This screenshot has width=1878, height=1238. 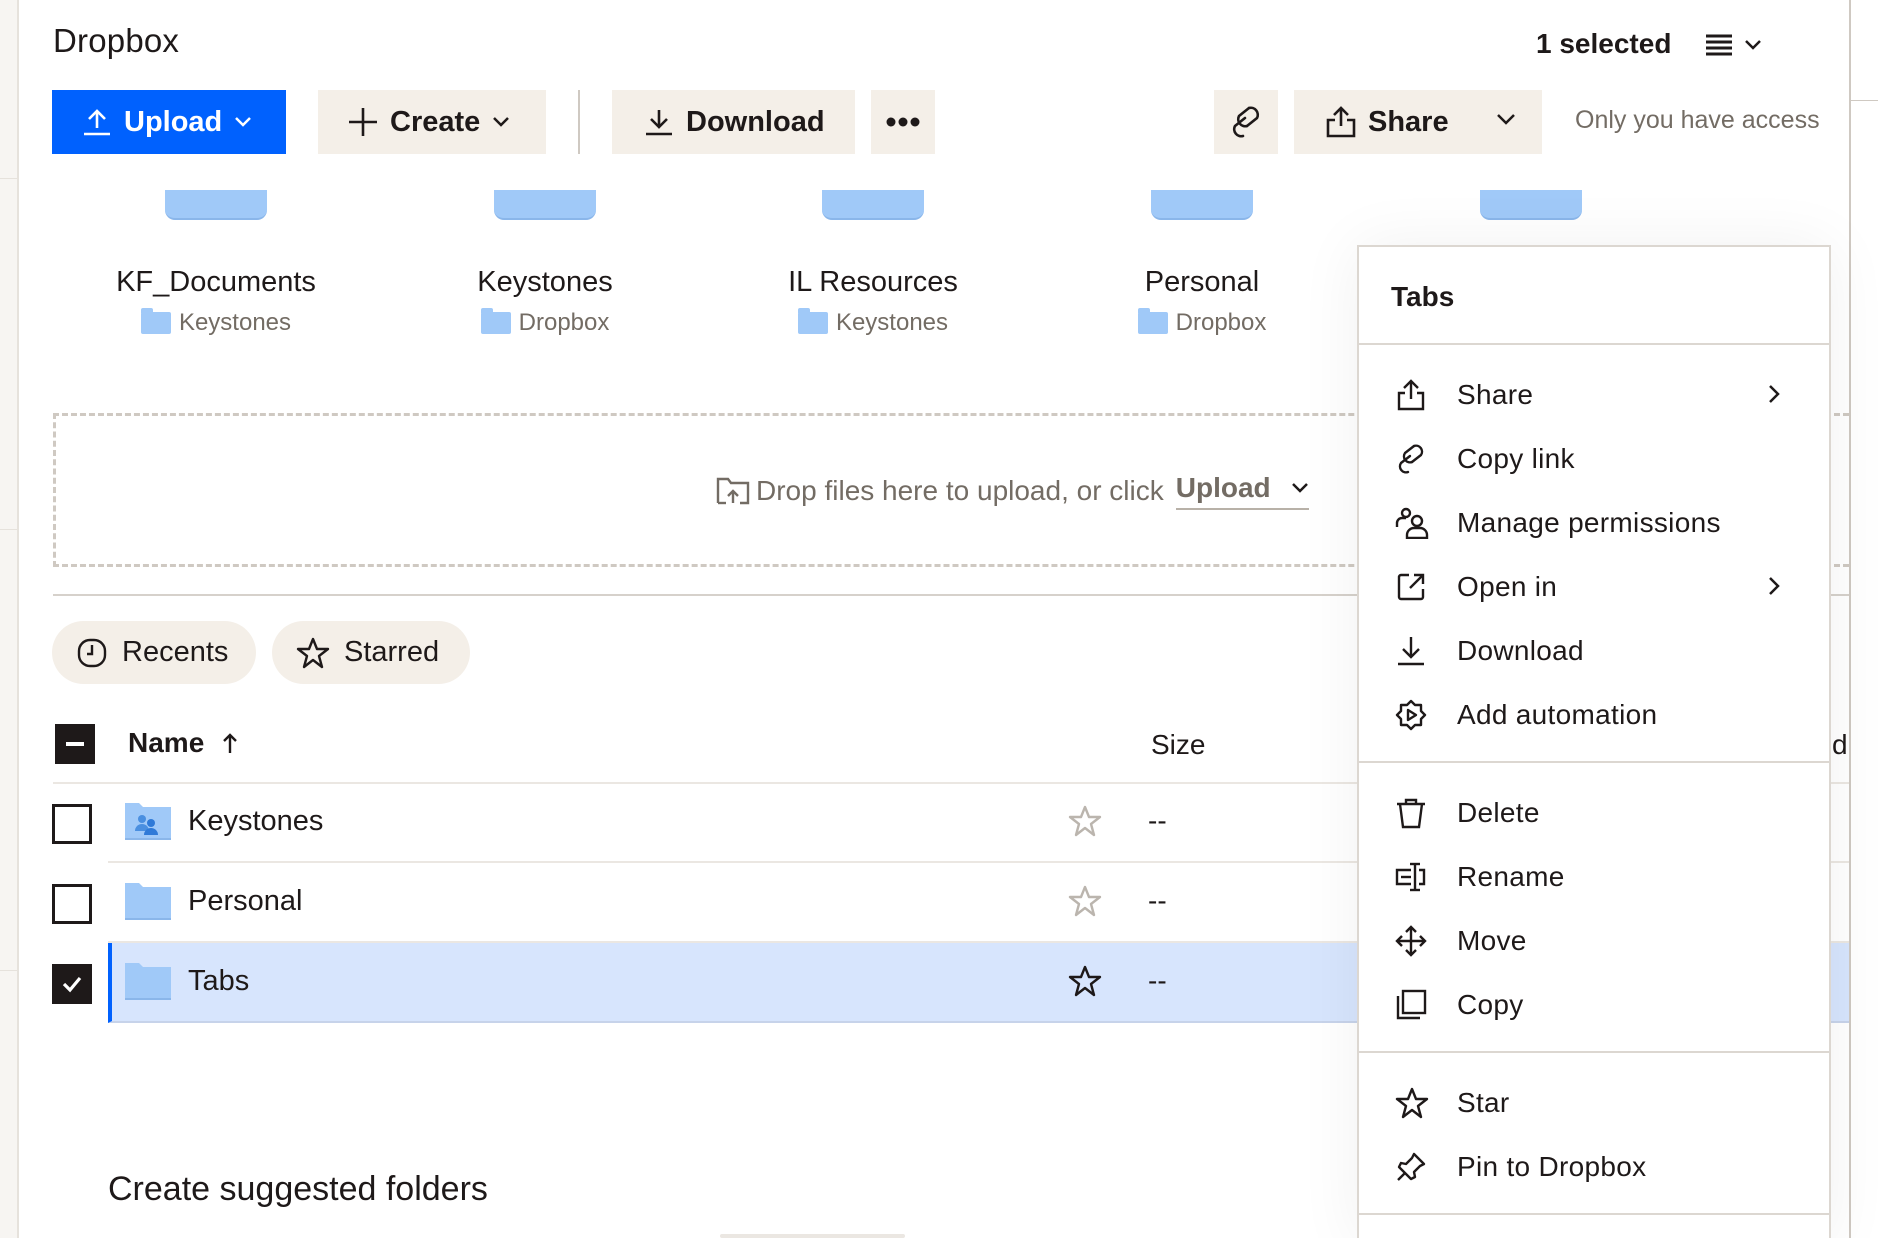 What do you see at coordinates (1594, 877) in the screenshot?
I see `menu-item-rename: Rename` at bounding box center [1594, 877].